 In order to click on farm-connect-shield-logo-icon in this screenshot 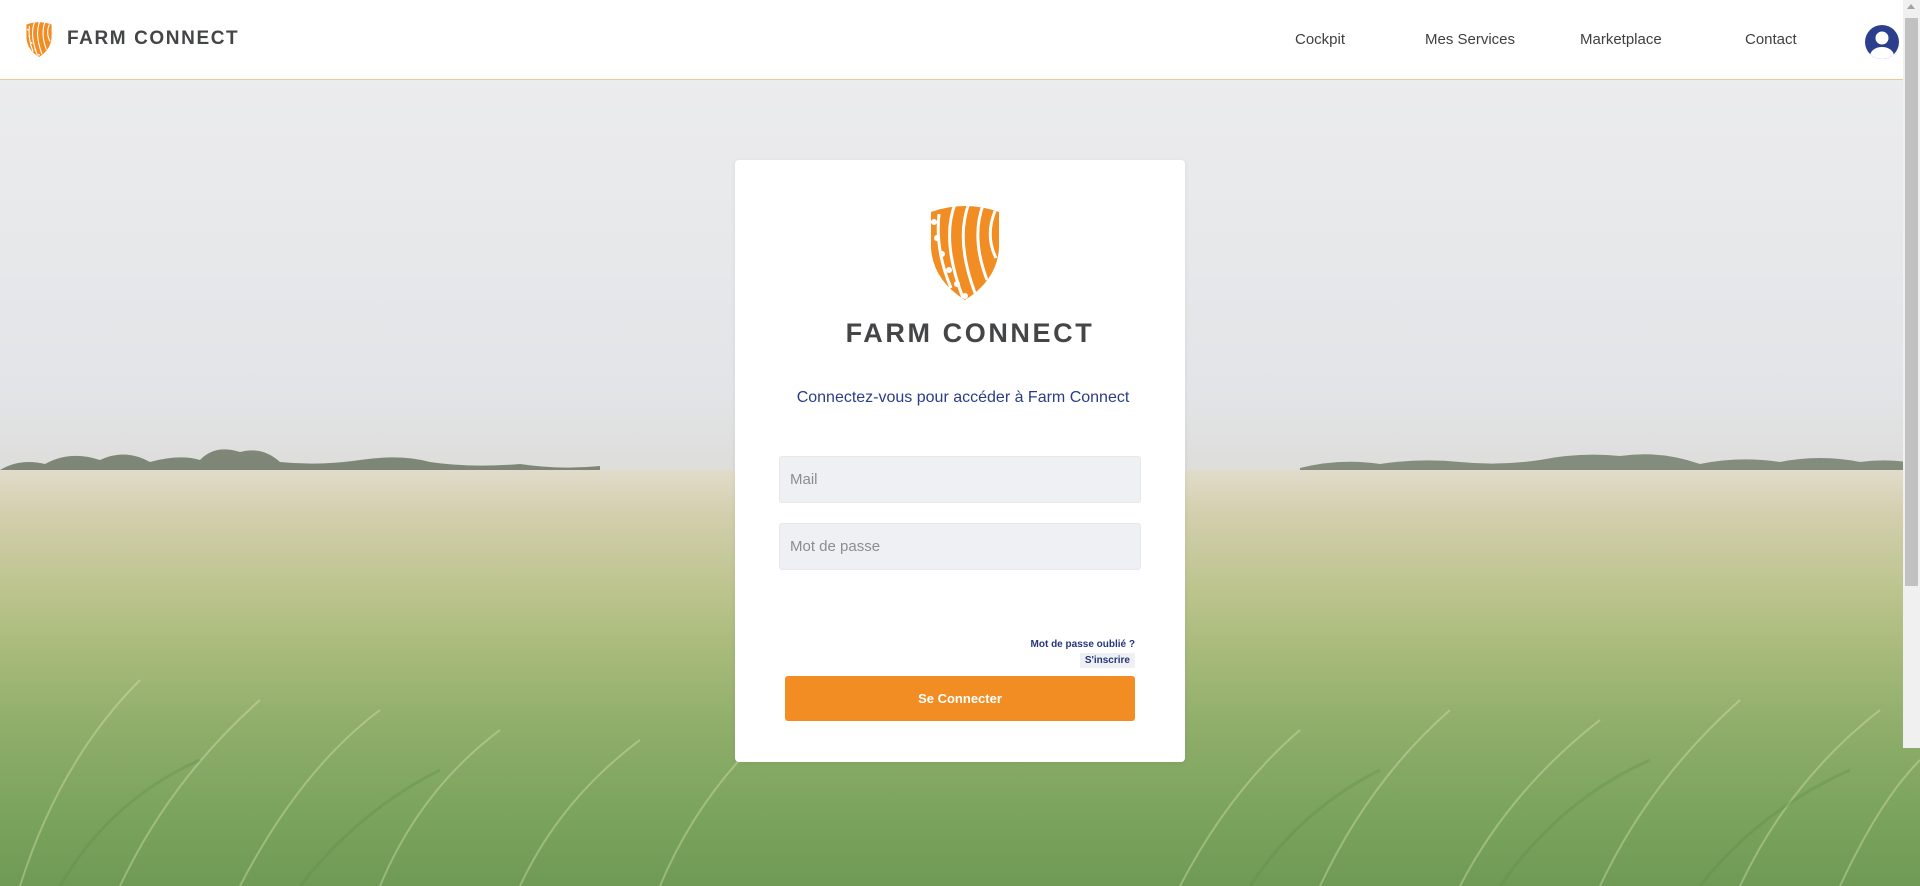, I will do `click(965, 251)`.